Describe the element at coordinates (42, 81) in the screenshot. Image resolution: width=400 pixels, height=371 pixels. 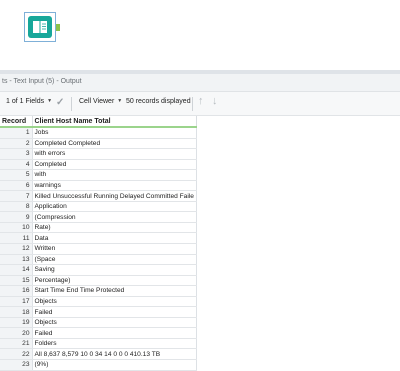
I see `results-title: ts - Text Input (5) - Output` at that location.